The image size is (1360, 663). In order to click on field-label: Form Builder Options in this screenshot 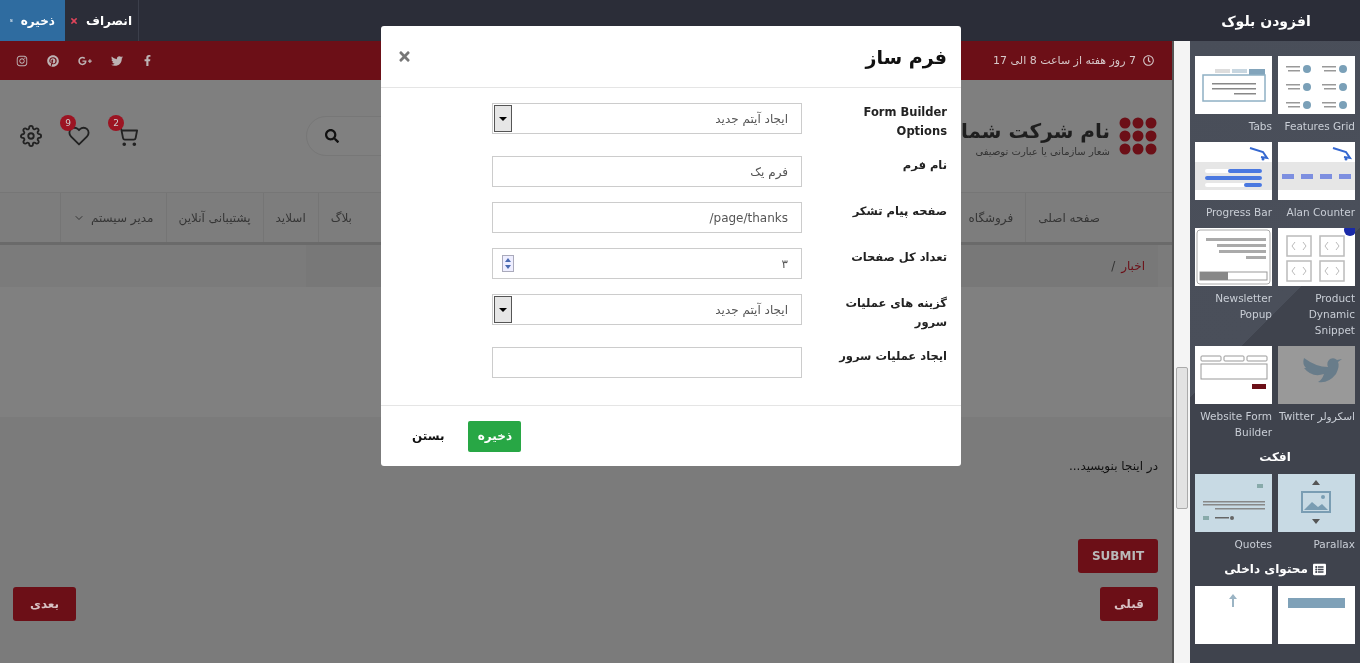, I will do `click(904, 122)`.